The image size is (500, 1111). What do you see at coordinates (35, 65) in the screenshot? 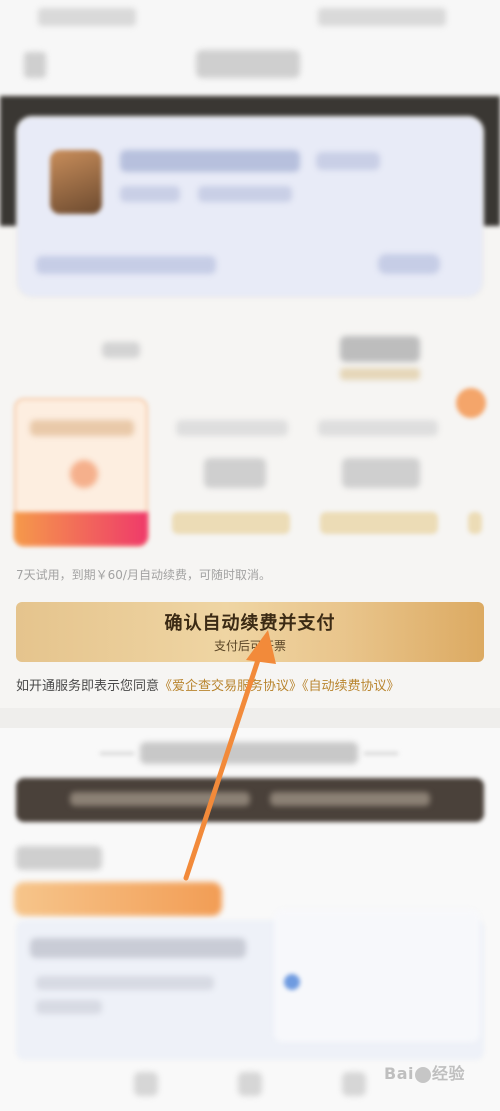
I see `back-arrow-icon` at bounding box center [35, 65].